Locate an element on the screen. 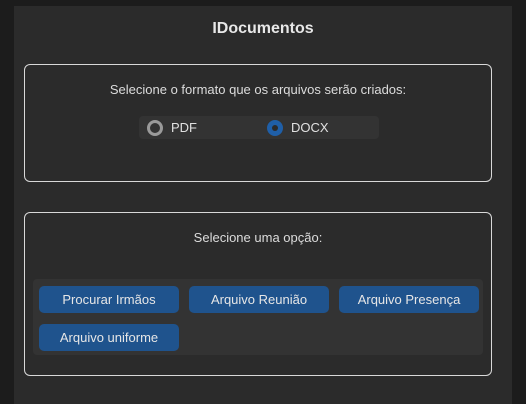 This screenshot has height=404, width=526. arquivo-presenca-button: Arquivo Presença is located at coordinates (409, 299).